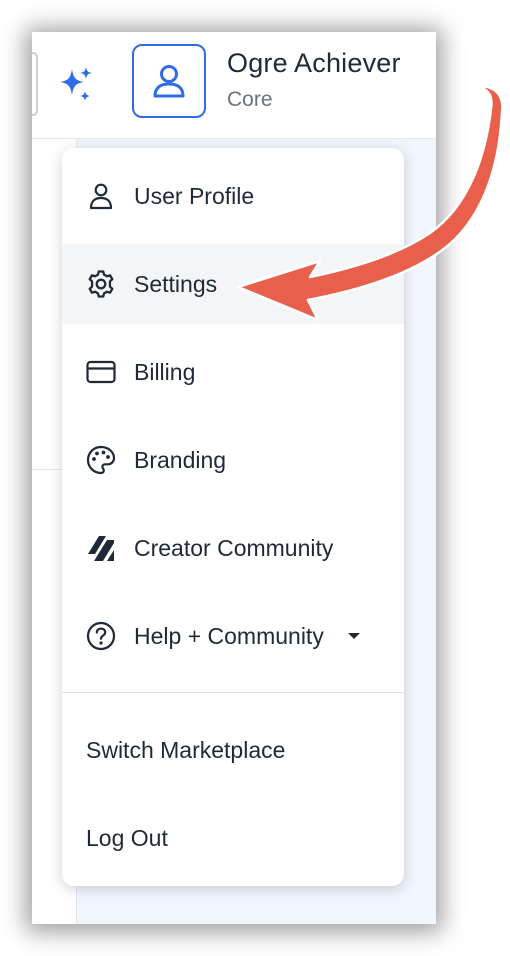 The width and height of the screenshot is (510, 956). What do you see at coordinates (314, 63) in the screenshot?
I see `user-name: Ogre Achiever` at bounding box center [314, 63].